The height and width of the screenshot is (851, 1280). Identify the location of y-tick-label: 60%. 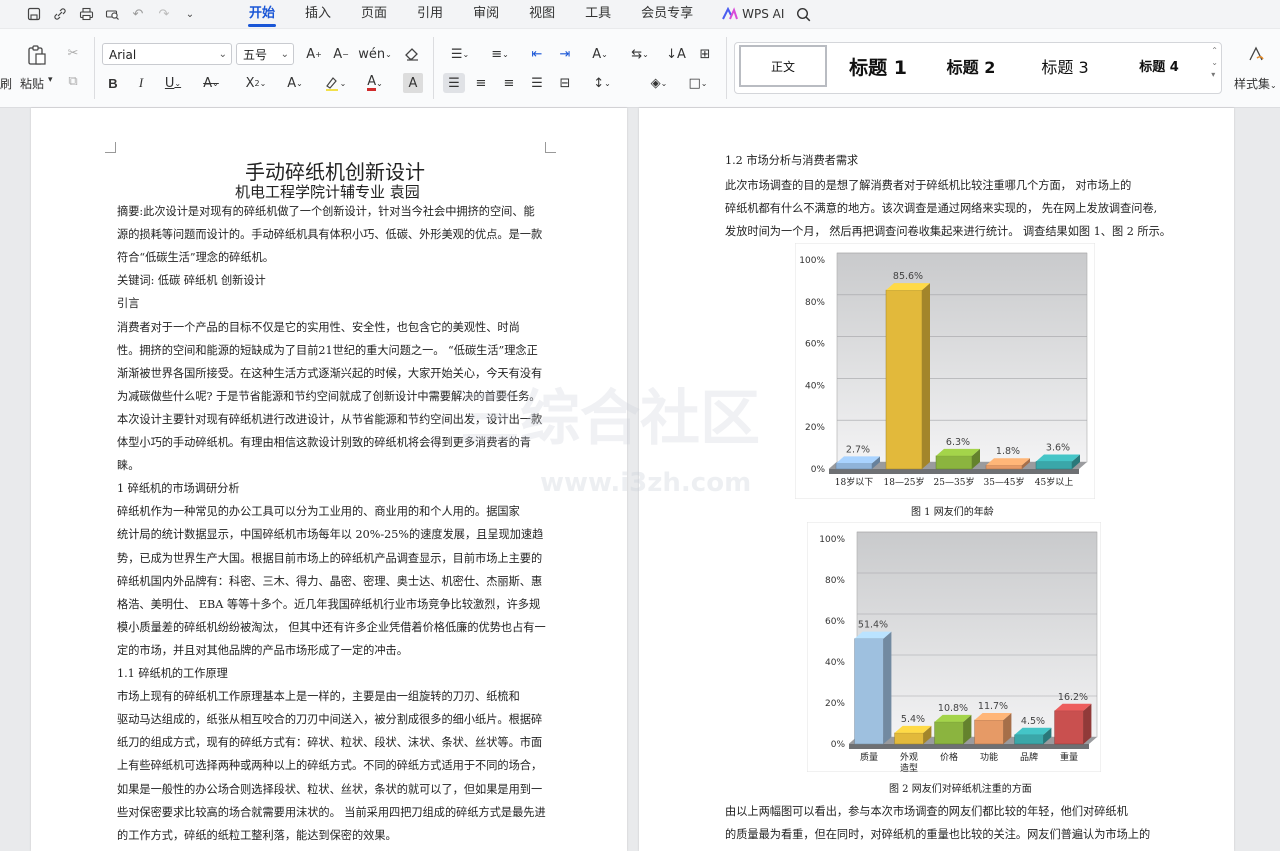
(835, 622).